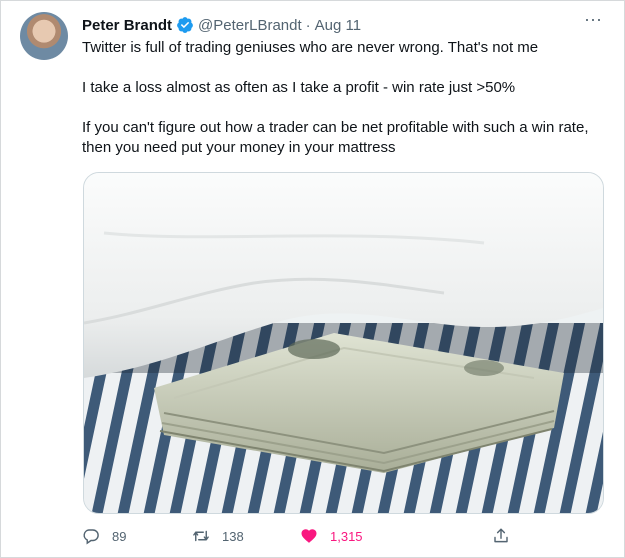 The image size is (625, 558). Describe the element at coordinates (346, 536) in the screenshot. I see `like-count: 1,315` at that location.